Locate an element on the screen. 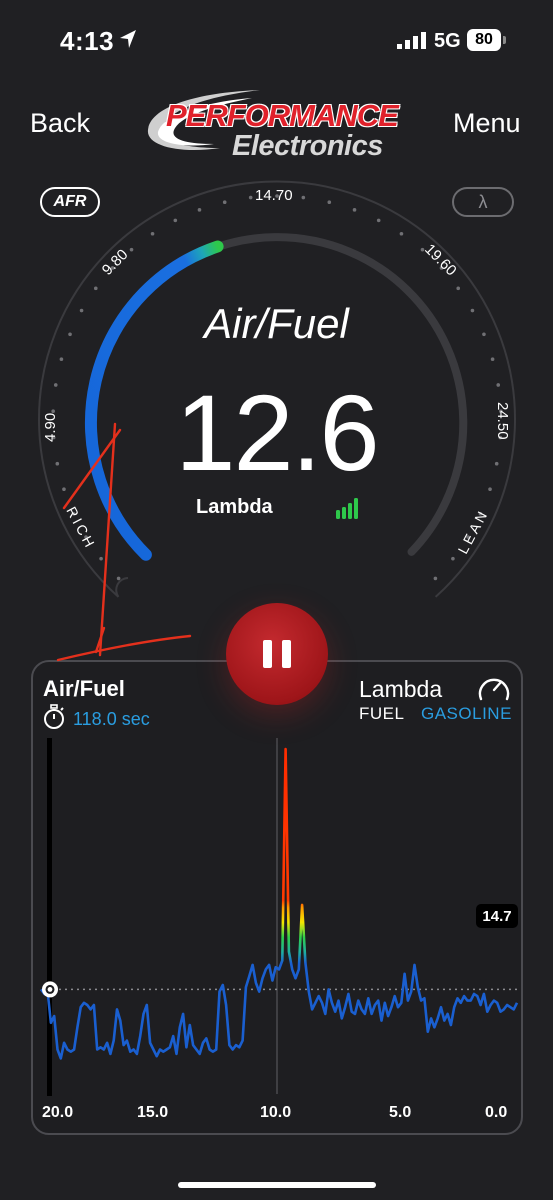 The image size is (553, 1200). gauge-value: 12.6 is located at coordinates (277, 432).